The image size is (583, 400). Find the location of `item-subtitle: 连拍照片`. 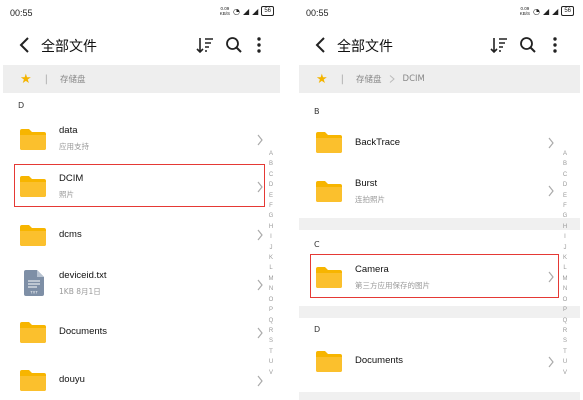

item-subtitle: 连拍照片 is located at coordinates (370, 199).